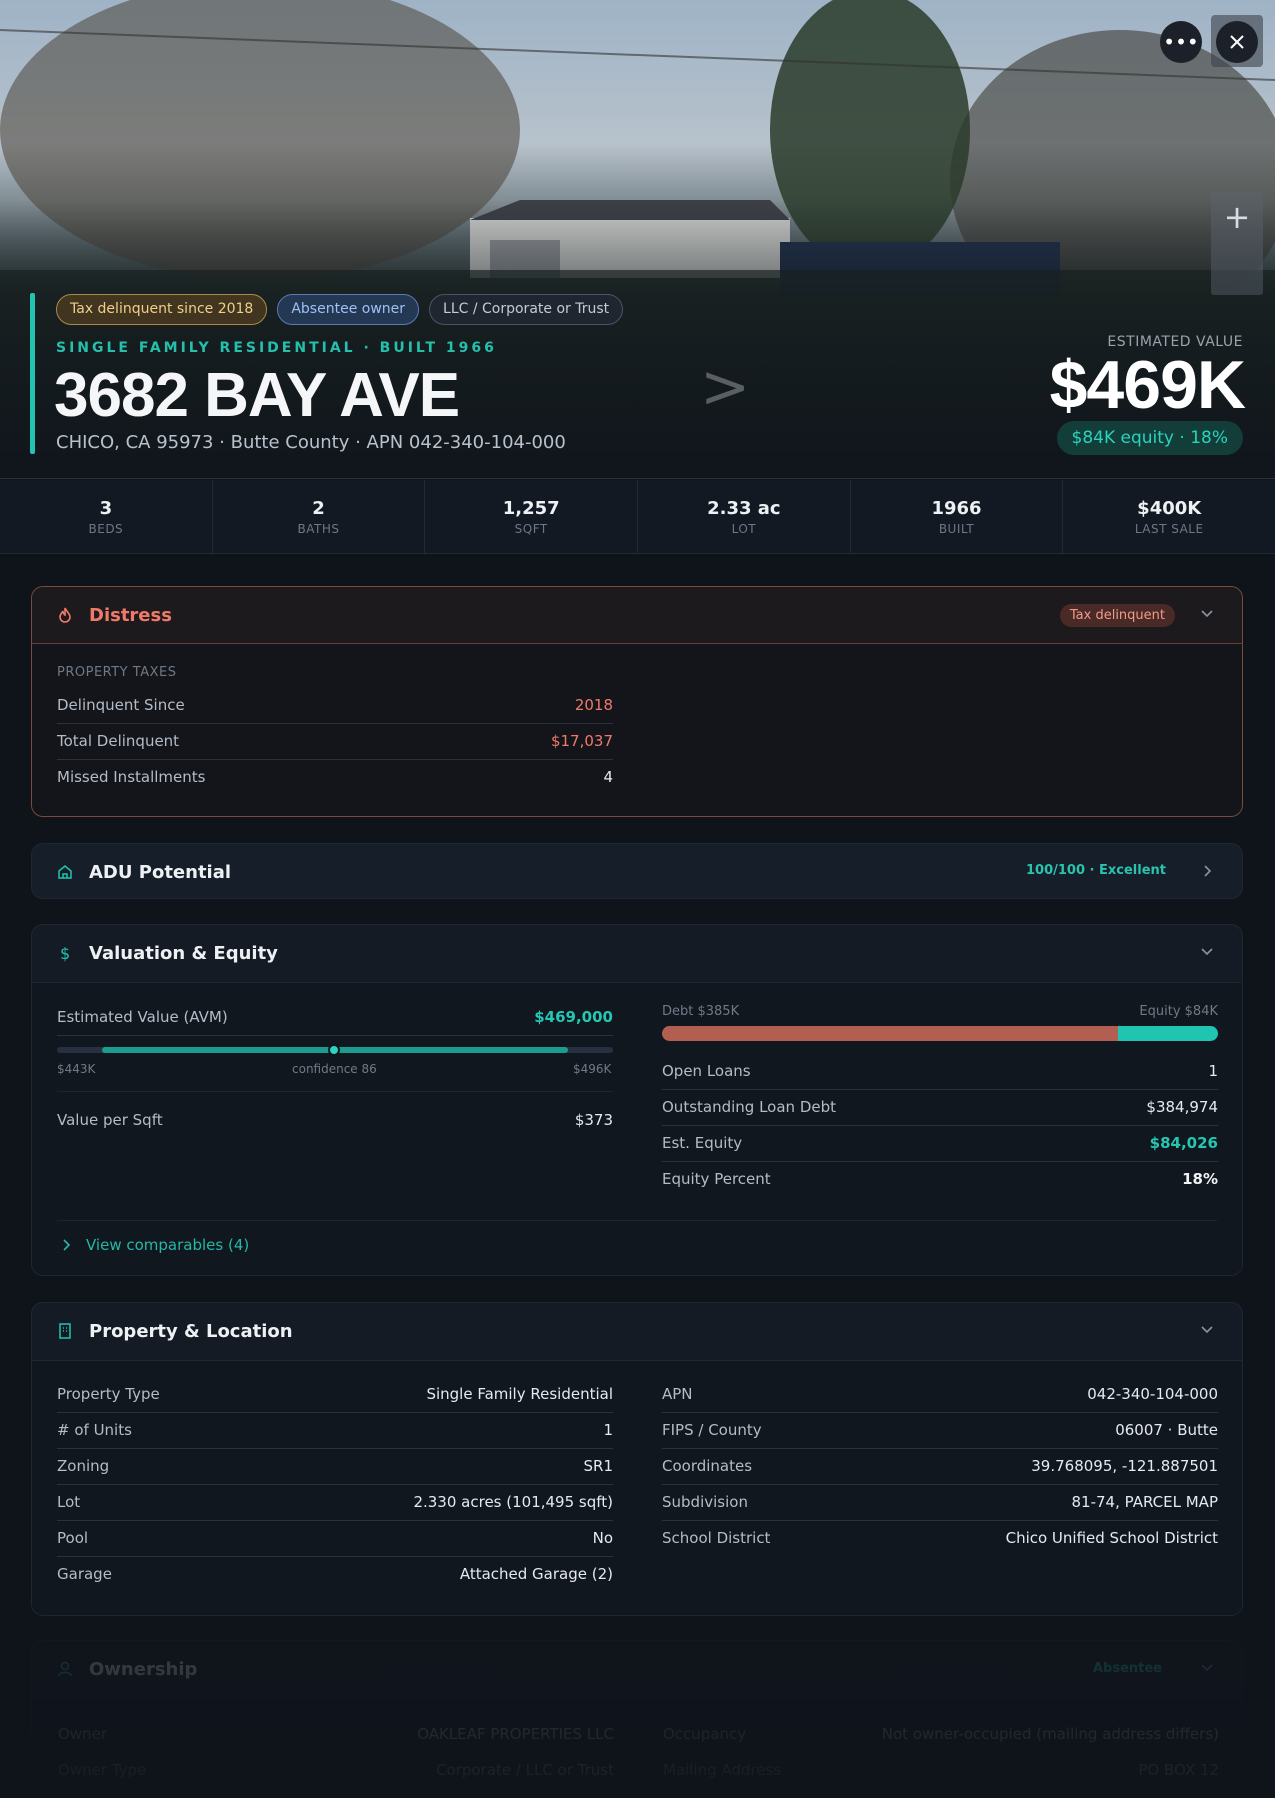  Describe the element at coordinates (531, 529) in the screenshot. I see `stat-label: SQFT` at that location.